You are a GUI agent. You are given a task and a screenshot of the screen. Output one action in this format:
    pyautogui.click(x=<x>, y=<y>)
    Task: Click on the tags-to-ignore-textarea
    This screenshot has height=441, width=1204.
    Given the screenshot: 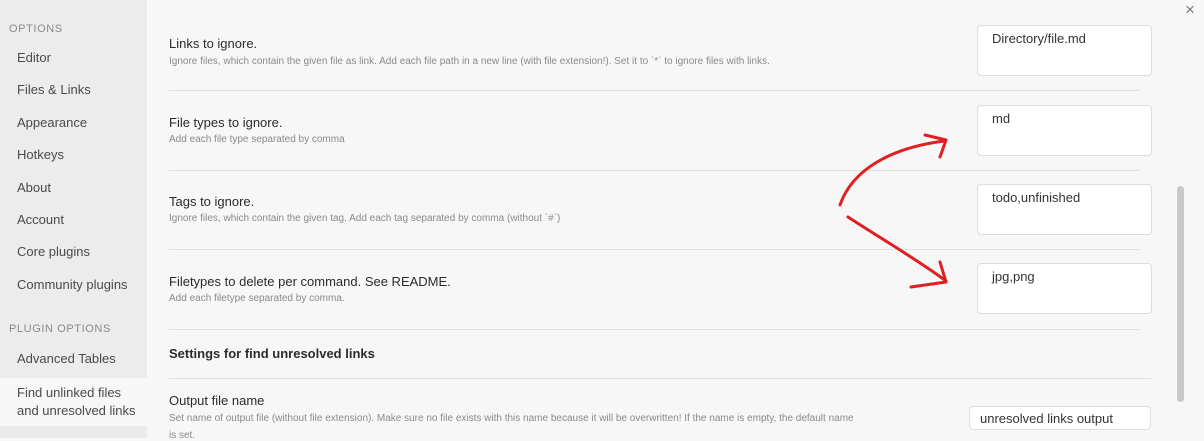 What is the action you would take?
    pyautogui.click(x=1064, y=209)
    